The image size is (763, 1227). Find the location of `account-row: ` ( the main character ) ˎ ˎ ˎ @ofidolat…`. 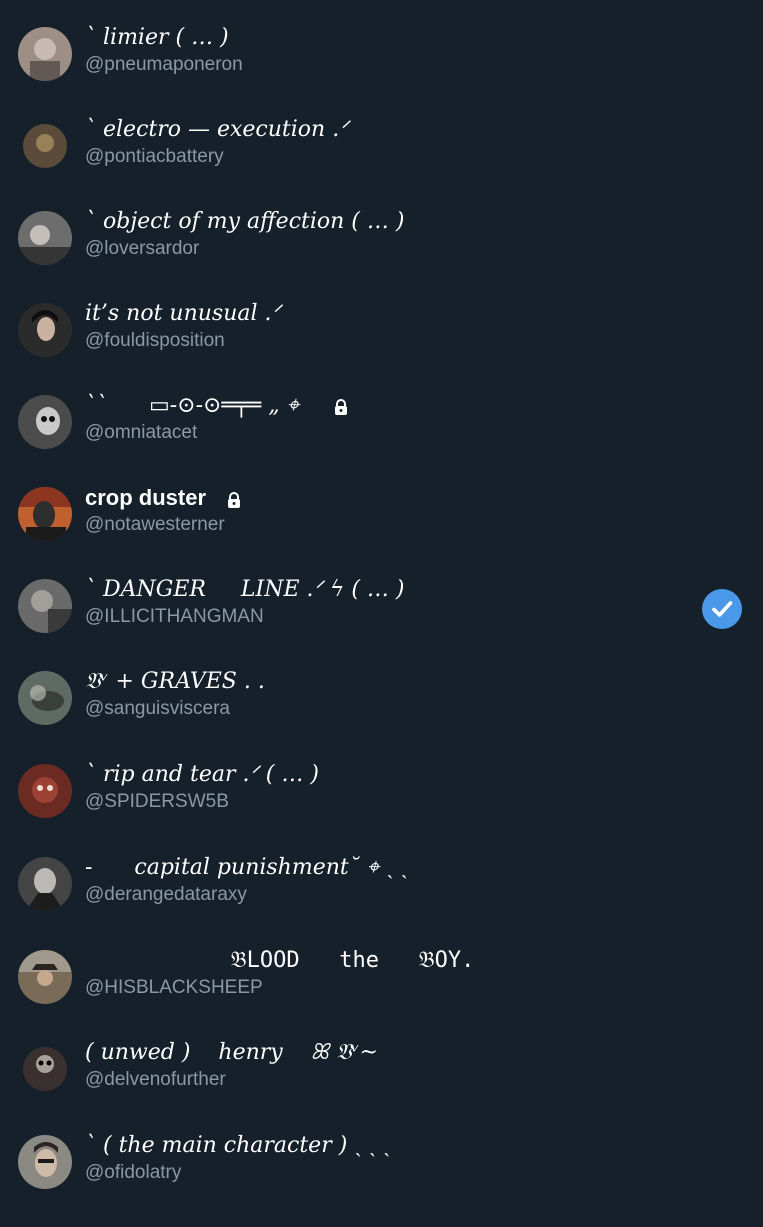

account-row: ` ( the main character ) ˎ ˎ ˎ @ofidolat… is located at coordinates (381, 1180).